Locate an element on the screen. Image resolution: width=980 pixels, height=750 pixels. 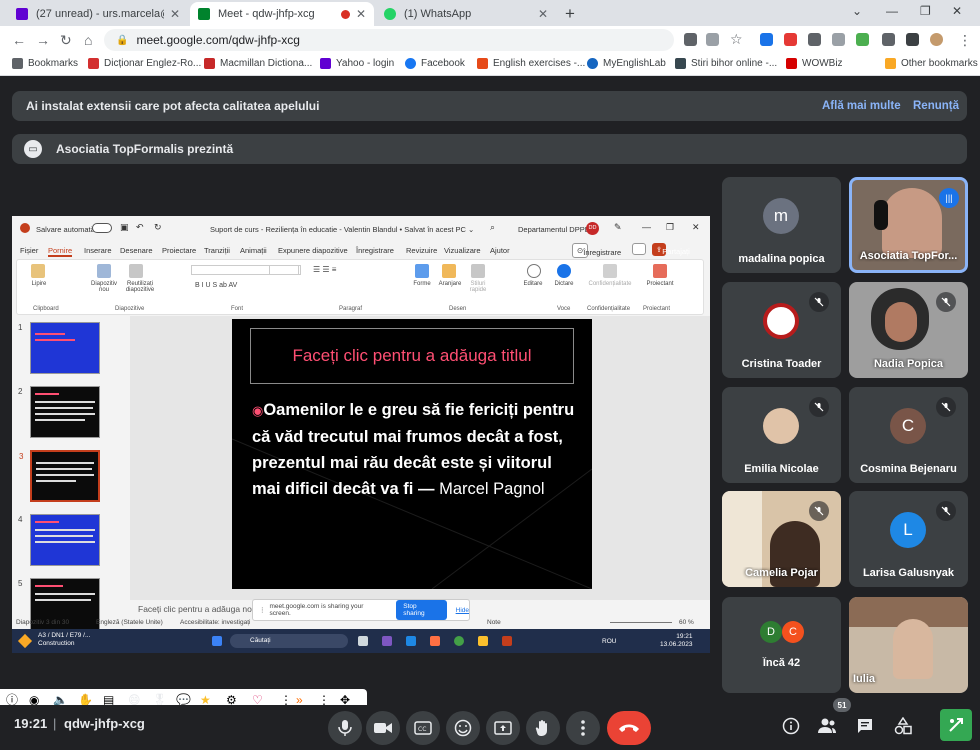
participant-tile: Iulia is located at coordinates (908, 645).